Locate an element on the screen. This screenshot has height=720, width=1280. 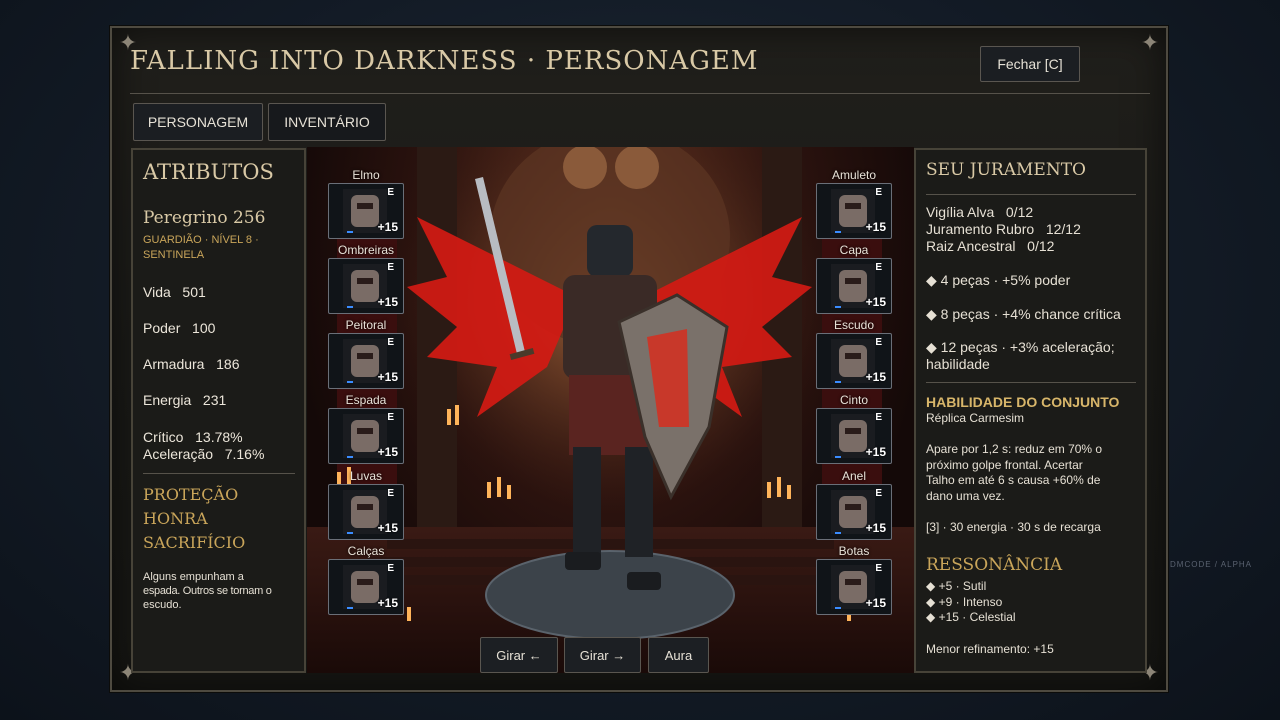
attributes-divider is located at coordinates (219, 473).